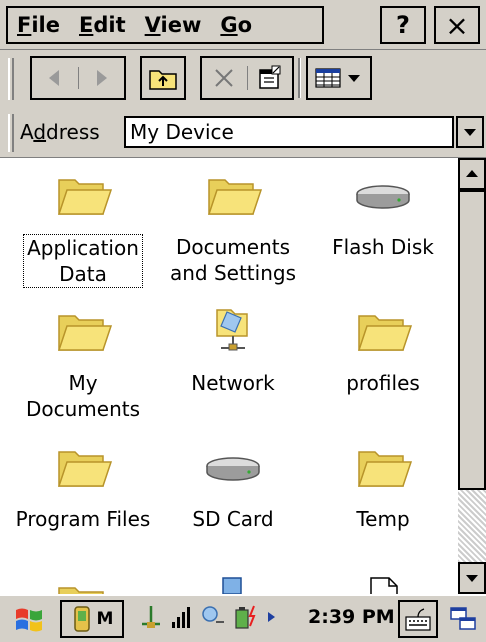 The width and height of the screenshot is (486, 642). I want to click on file-item-flash-disk: Flash Disk, so click(383, 213).